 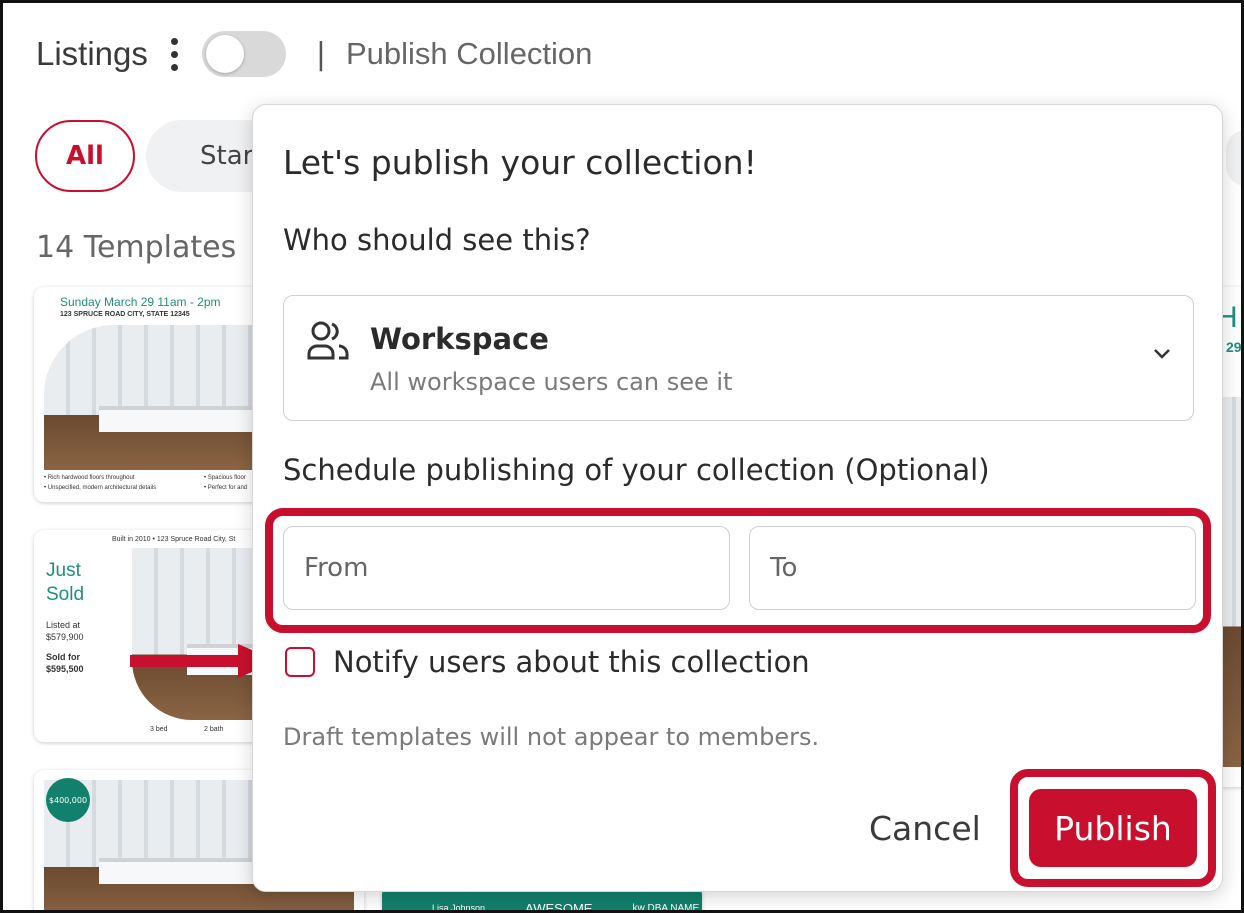 I want to click on card-tagline: AWESOME, so click(x=559, y=906).